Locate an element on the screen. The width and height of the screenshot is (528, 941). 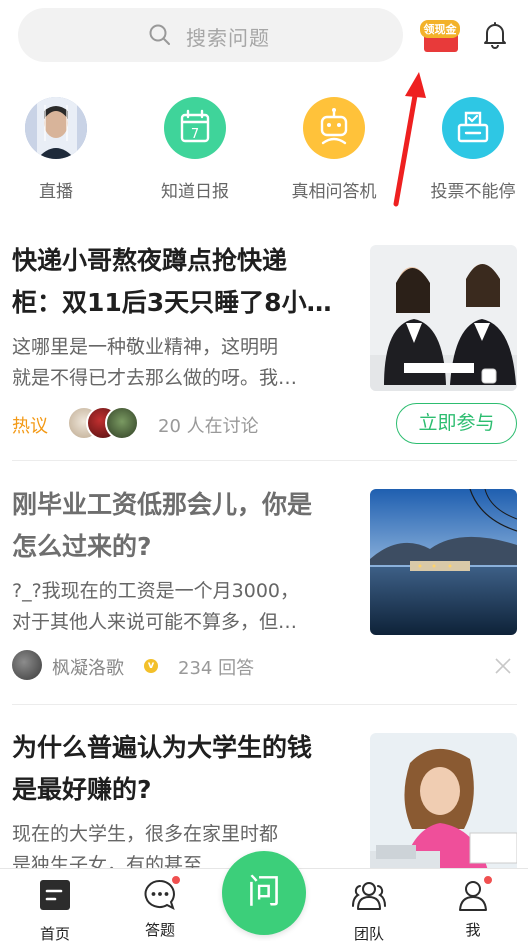
red-envelope-cash-icon: 领现金 is located at coordinates (440, 35).